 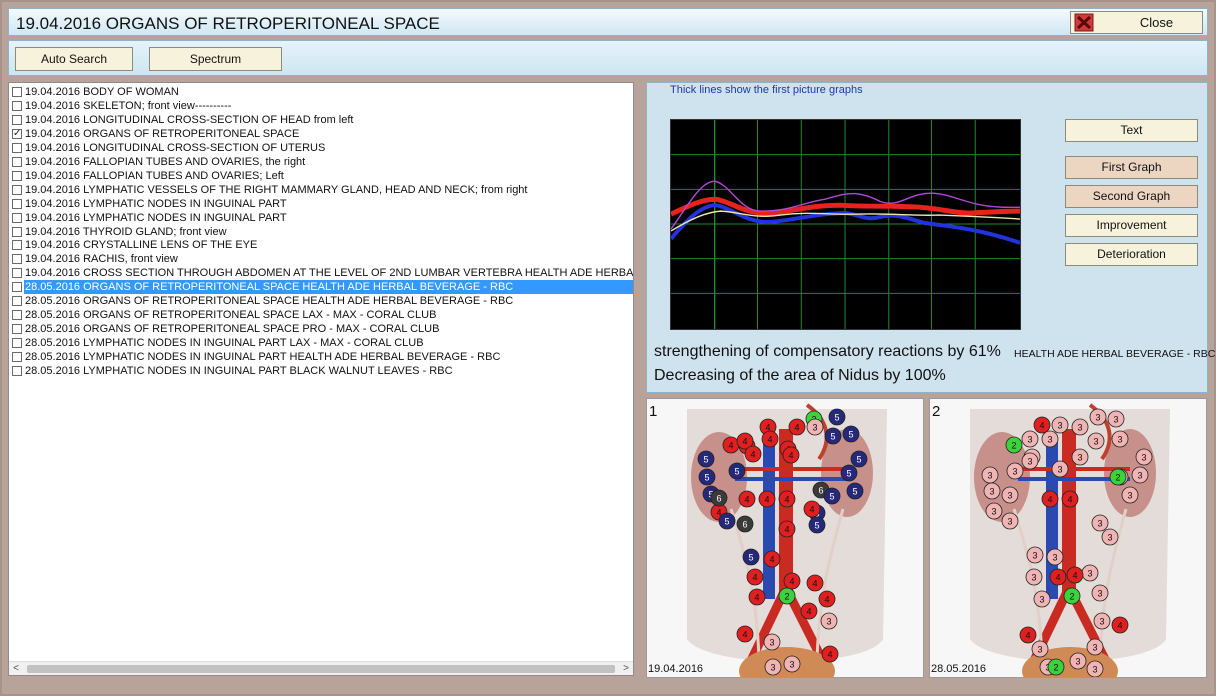 What do you see at coordinates (719, 498) in the screenshot?
I see `marker-value-6: 6` at bounding box center [719, 498].